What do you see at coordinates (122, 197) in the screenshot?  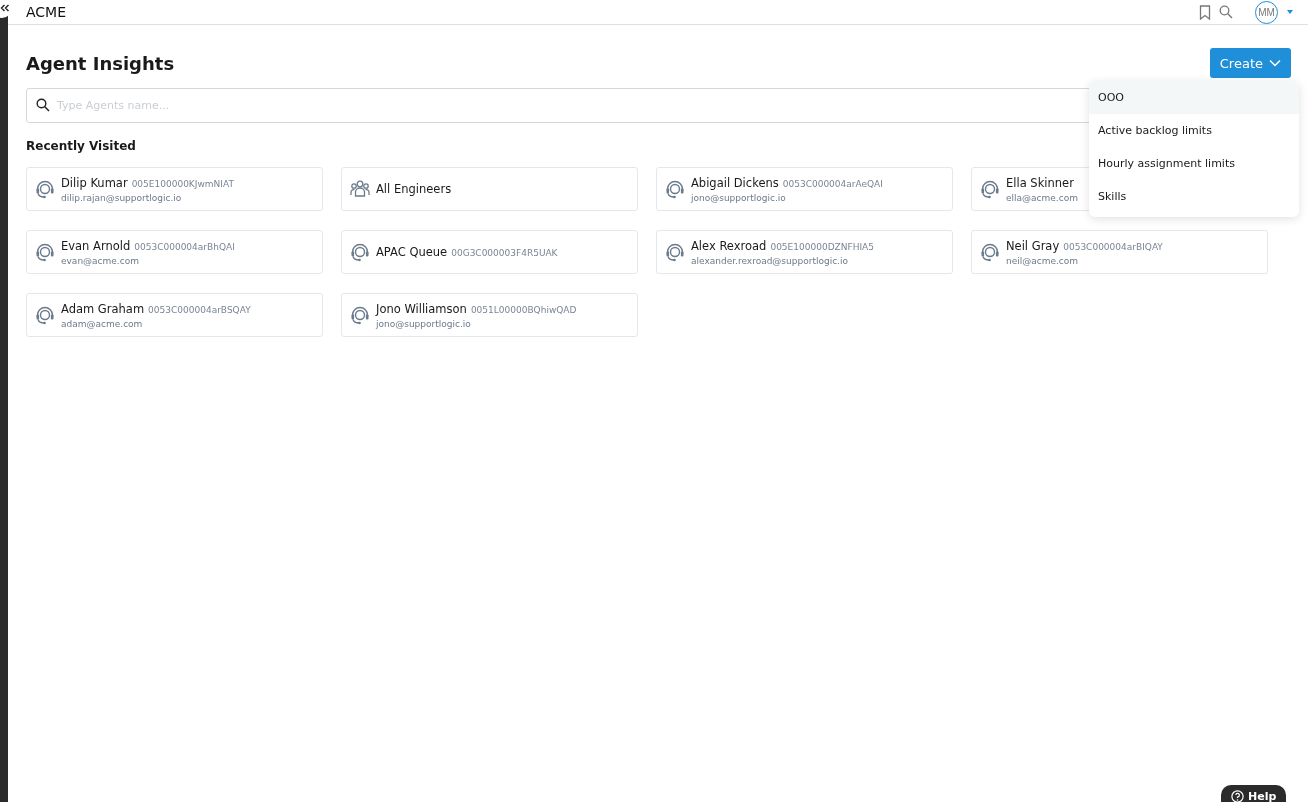 I see `agent-email: dilip.rajan@supportlogic.io` at bounding box center [122, 197].